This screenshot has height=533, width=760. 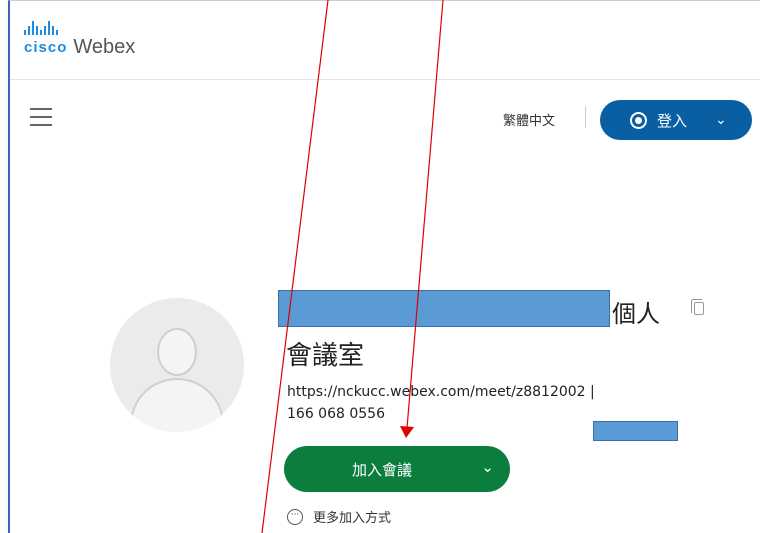 What do you see at coordinates (425, 214) in the screenshot?
I see `annotation-arrow-line` at bounding box center [425, 214].